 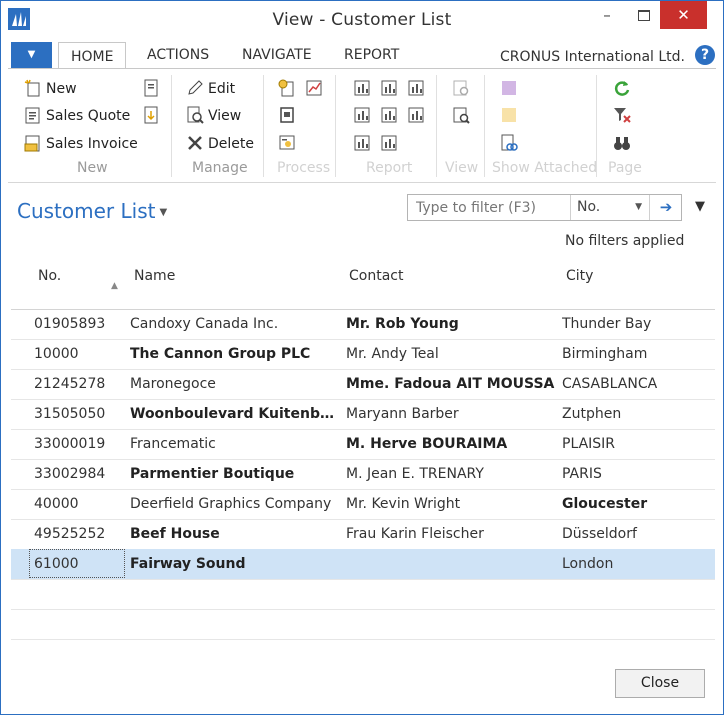 I want to click on cell-contact: Mr. Kevin Wright, so click(x=403, y=504).